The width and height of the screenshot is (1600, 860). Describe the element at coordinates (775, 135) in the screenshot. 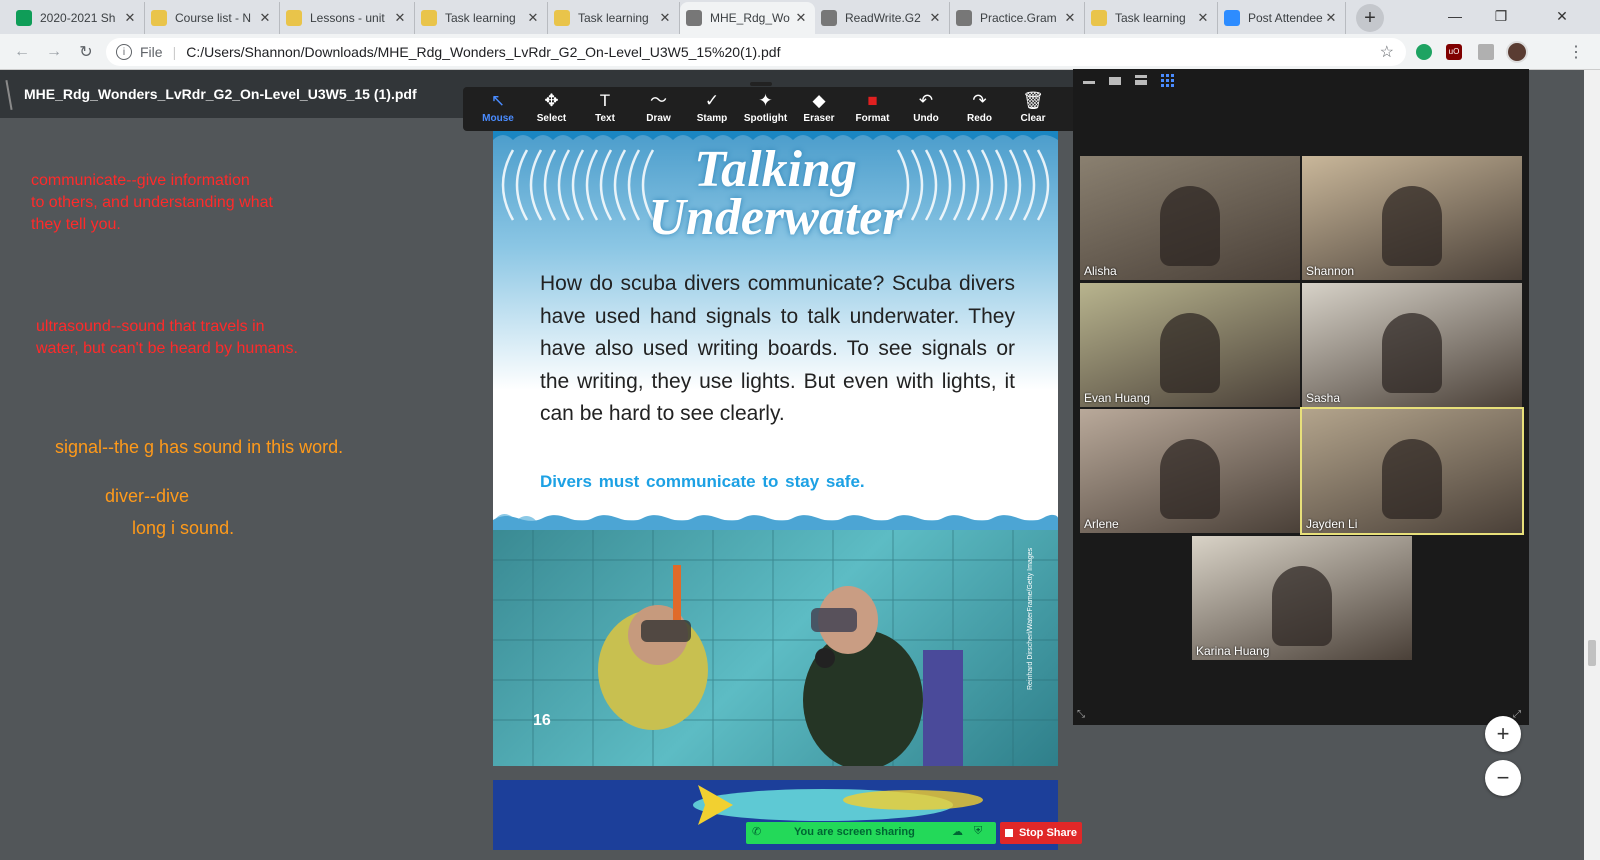

I see `wave-border-top` at that location.